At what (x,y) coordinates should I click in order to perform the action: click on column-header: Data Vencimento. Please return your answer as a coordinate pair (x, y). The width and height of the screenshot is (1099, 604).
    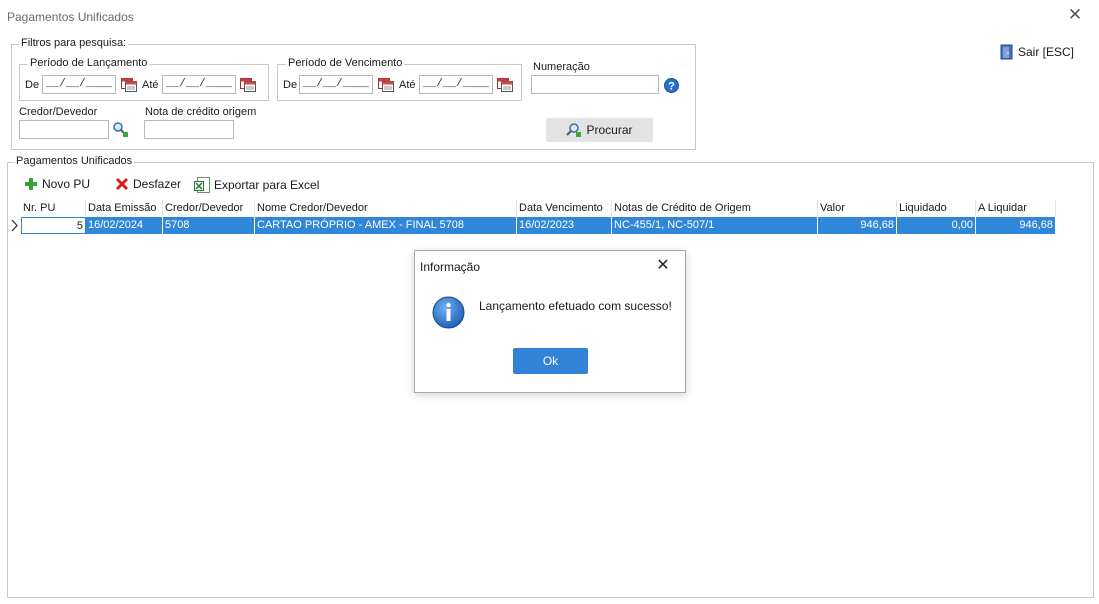
    Looking at the image, I should click on (564, 208).